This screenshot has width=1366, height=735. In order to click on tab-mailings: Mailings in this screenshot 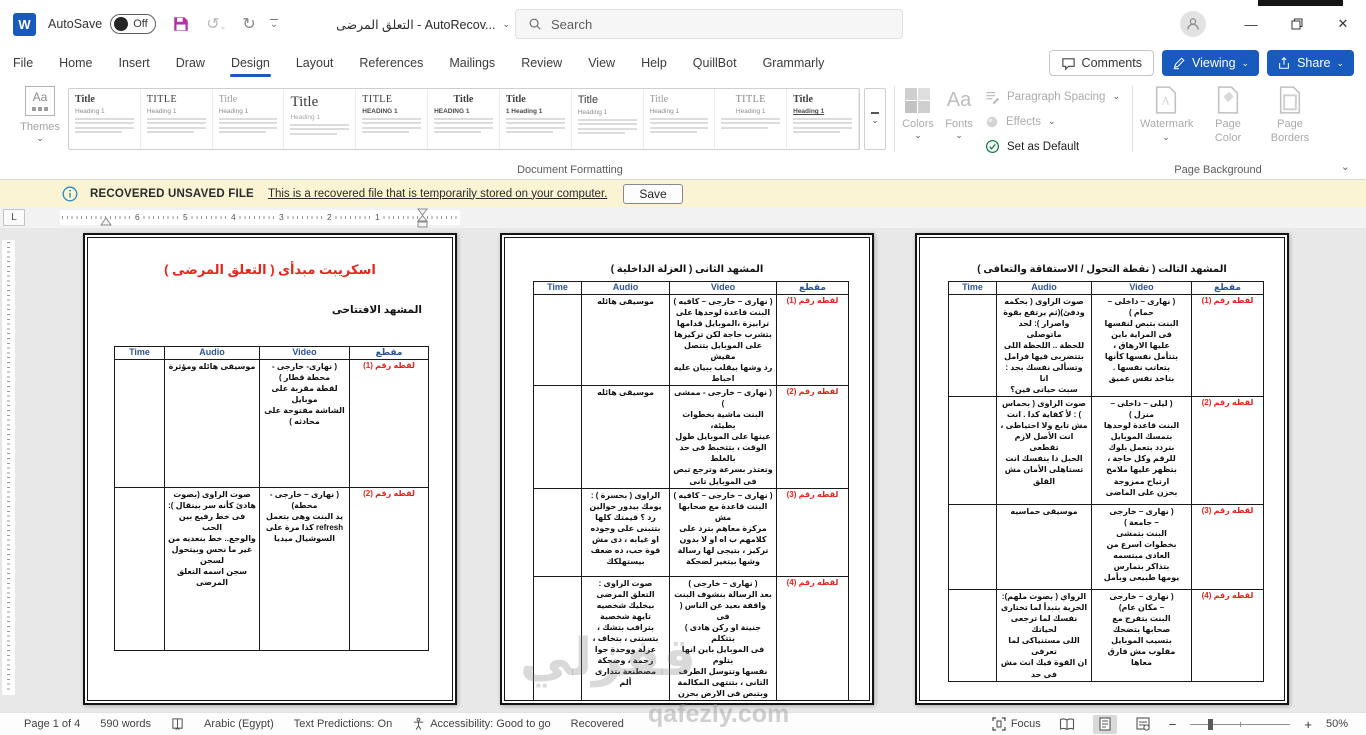, I will do `click(472, 63)`.